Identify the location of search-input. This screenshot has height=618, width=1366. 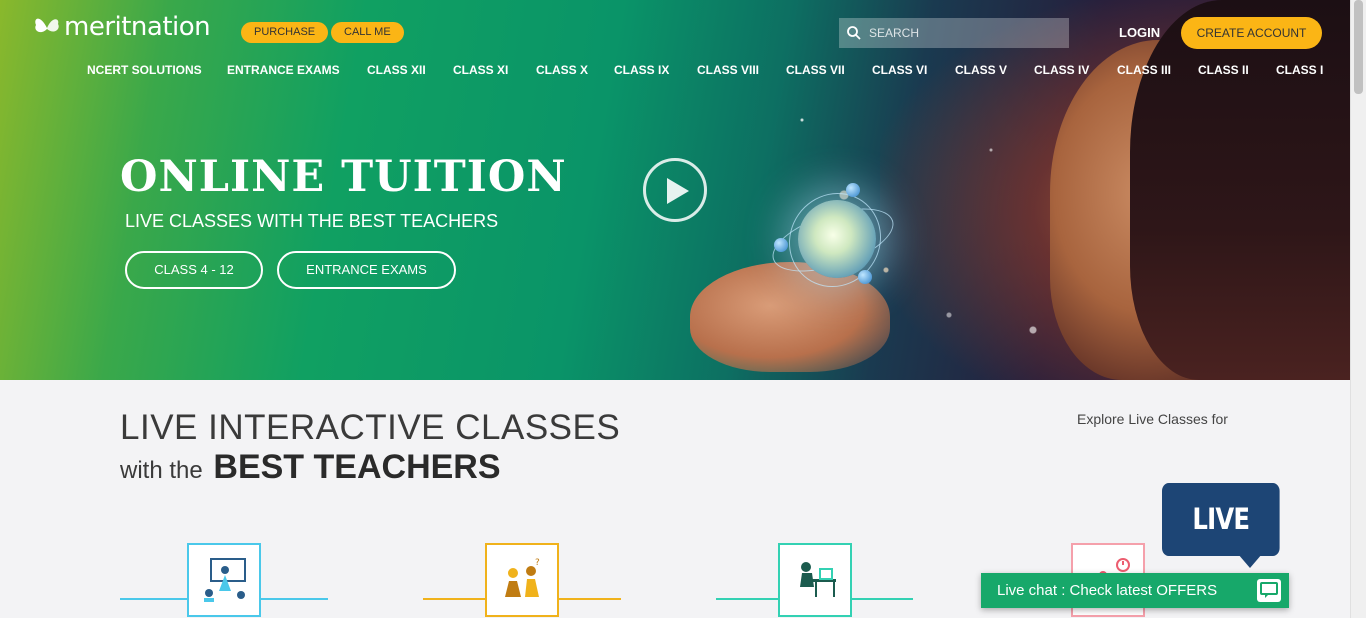
(964, 33).